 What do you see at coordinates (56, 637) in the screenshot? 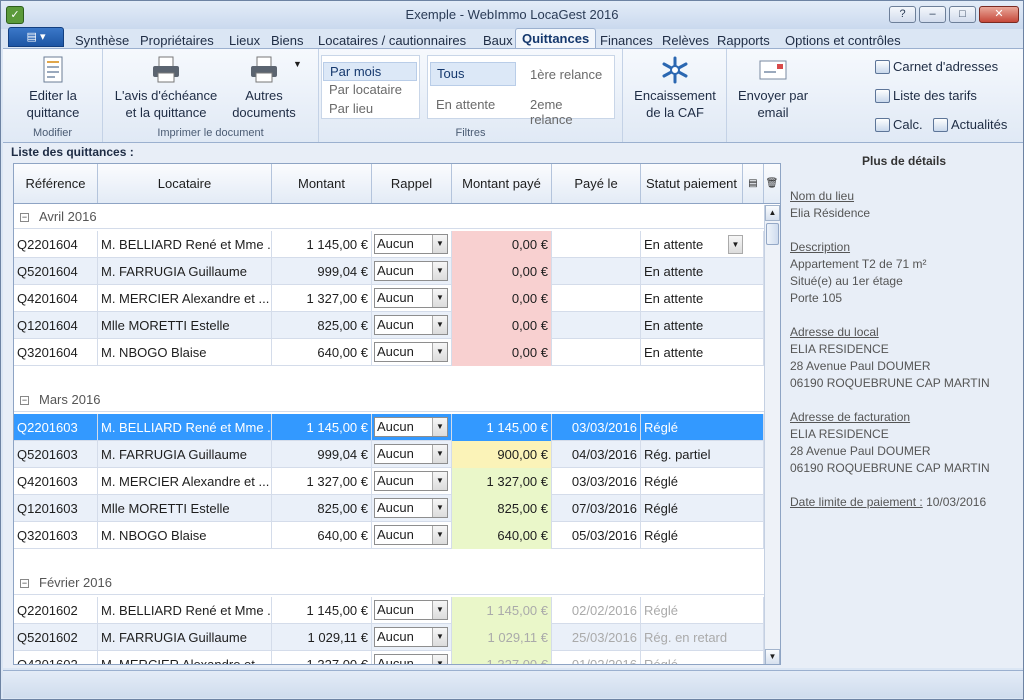
I see `reference-cell: Q5201602` at bounding box center [56, 637].